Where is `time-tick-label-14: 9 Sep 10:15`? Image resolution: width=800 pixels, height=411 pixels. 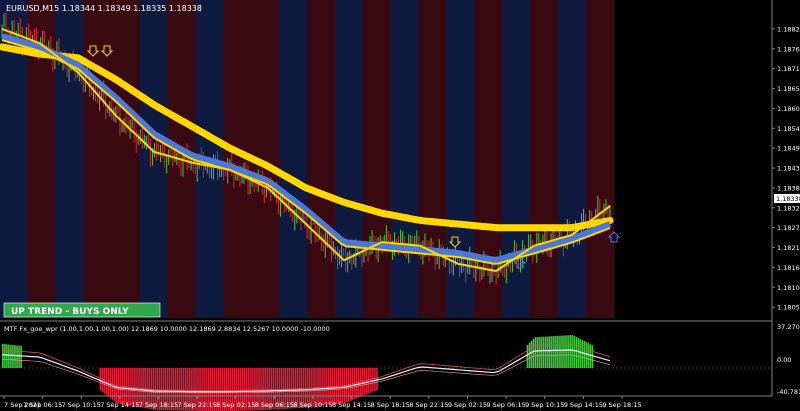
time-tick-label-14: 9 Sep 10:15 is located at coordinates (544, 405).